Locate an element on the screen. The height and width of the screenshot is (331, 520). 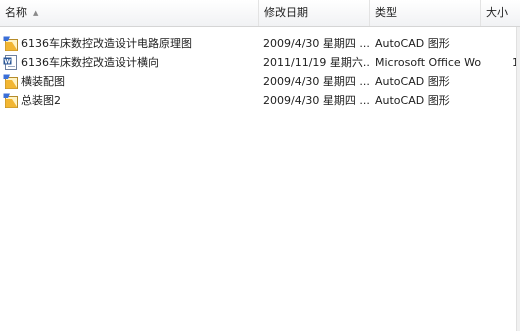
vertical-scrollbar is located at coordinates (518, 179).